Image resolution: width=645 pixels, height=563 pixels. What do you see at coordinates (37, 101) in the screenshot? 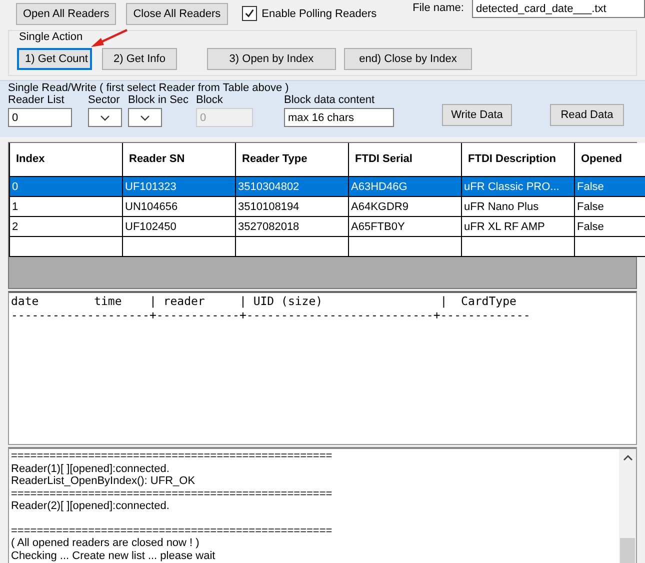
I see `field-label: Reader List` at bounding box center [37, 101].